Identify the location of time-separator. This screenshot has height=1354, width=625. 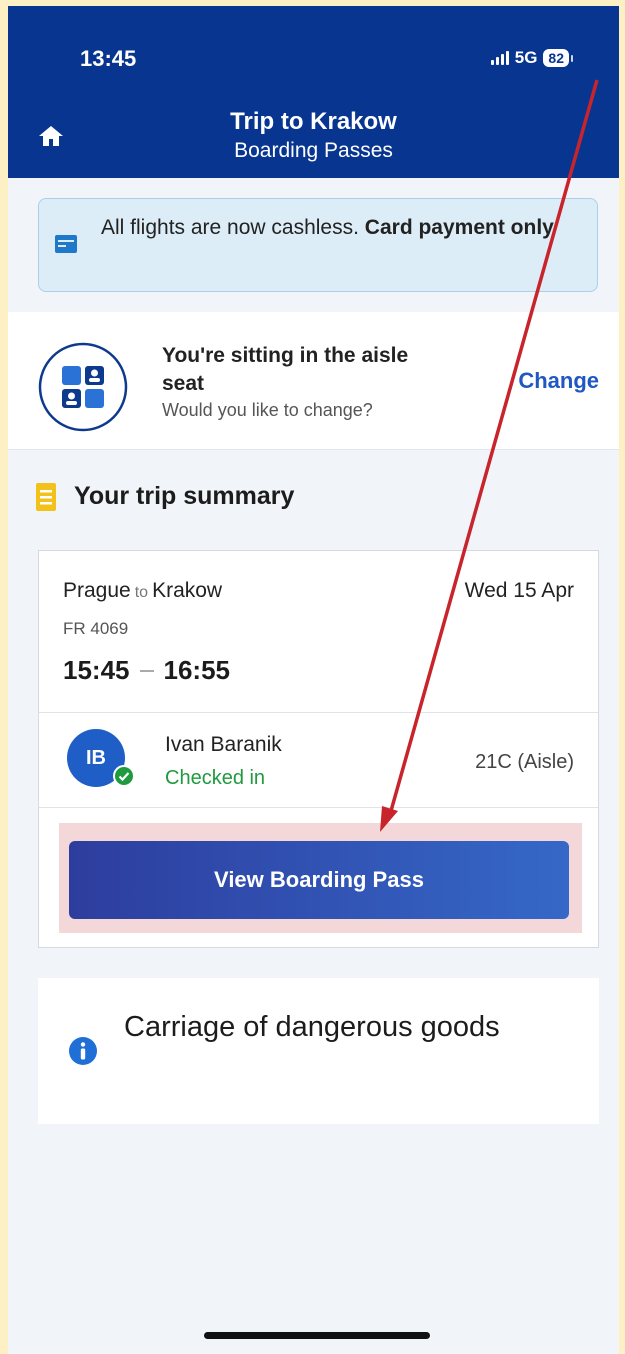
(146, 670).